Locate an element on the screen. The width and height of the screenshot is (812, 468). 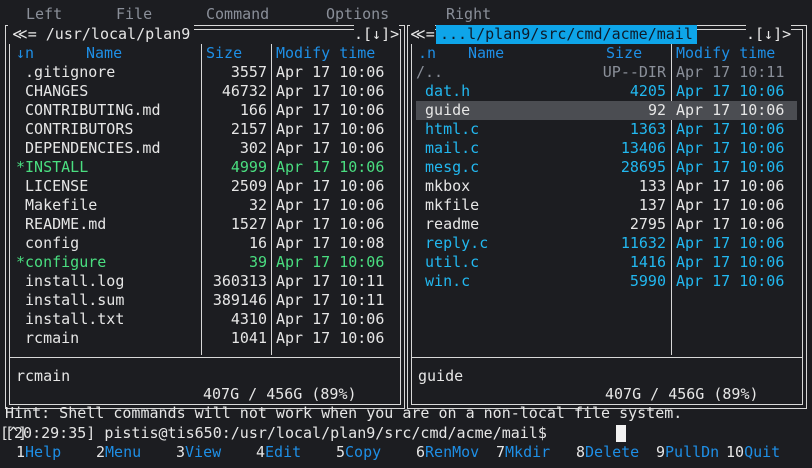
file-row: mkfile 137 Apr 17 10:06 is located at coordinates (606, 205).